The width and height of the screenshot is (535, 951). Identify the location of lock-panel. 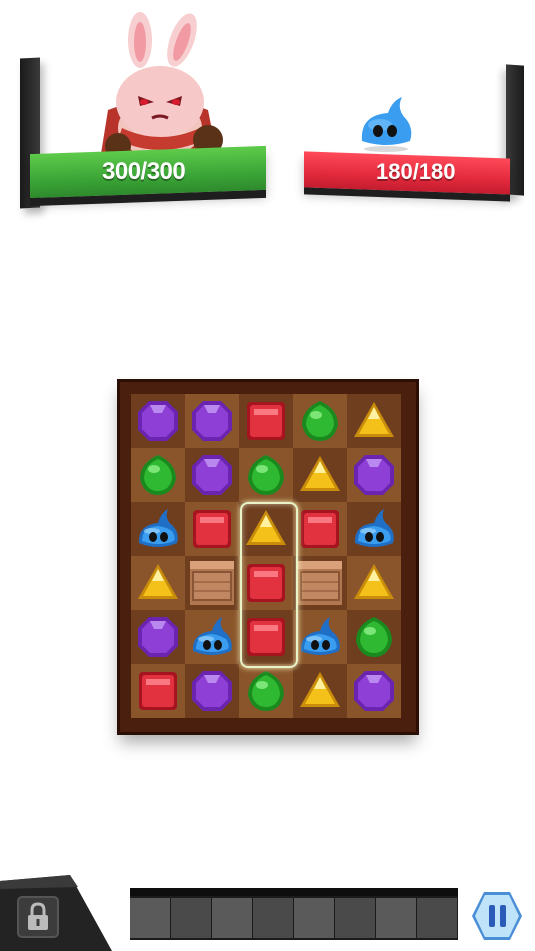
(57, 913).